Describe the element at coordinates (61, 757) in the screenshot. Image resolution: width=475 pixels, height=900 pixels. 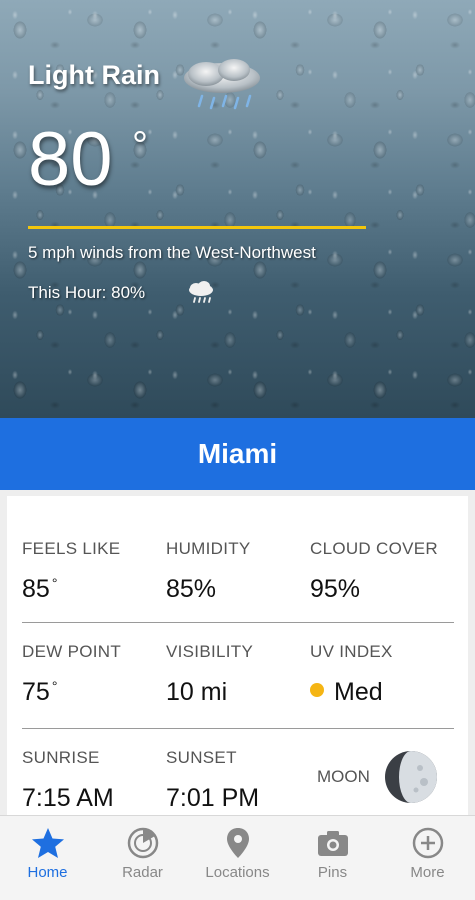
I see `sunrise-label: SUNRISE` at that location.